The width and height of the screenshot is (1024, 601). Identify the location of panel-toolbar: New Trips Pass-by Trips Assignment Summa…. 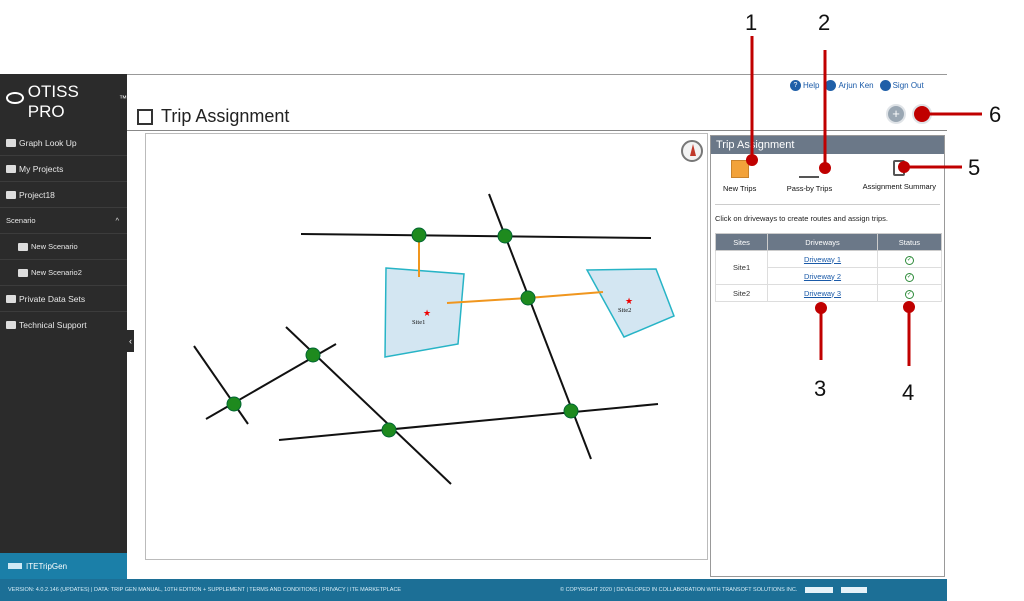
(827, 176).